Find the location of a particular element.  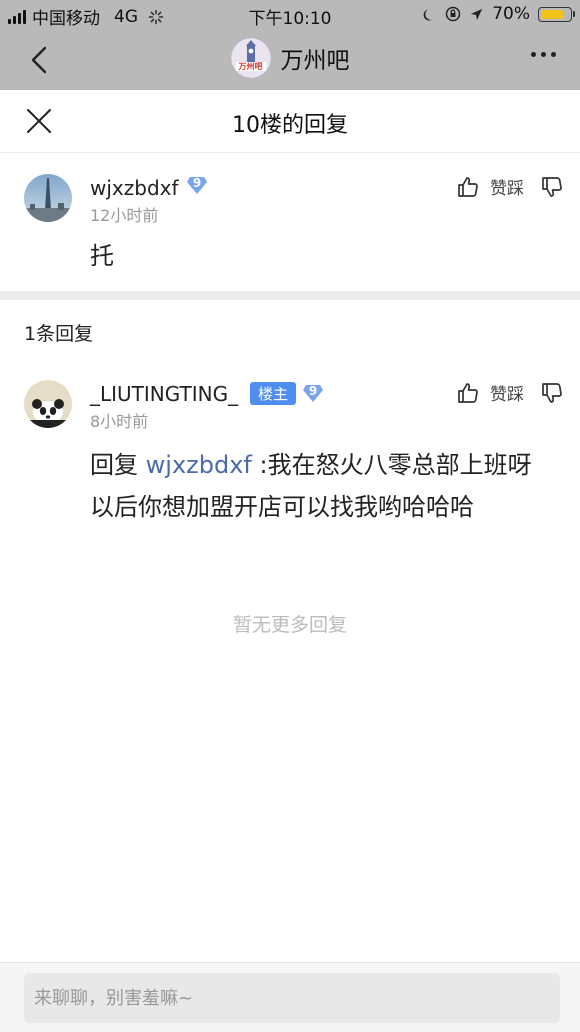

comment-input is located at coordinates (292, 998).